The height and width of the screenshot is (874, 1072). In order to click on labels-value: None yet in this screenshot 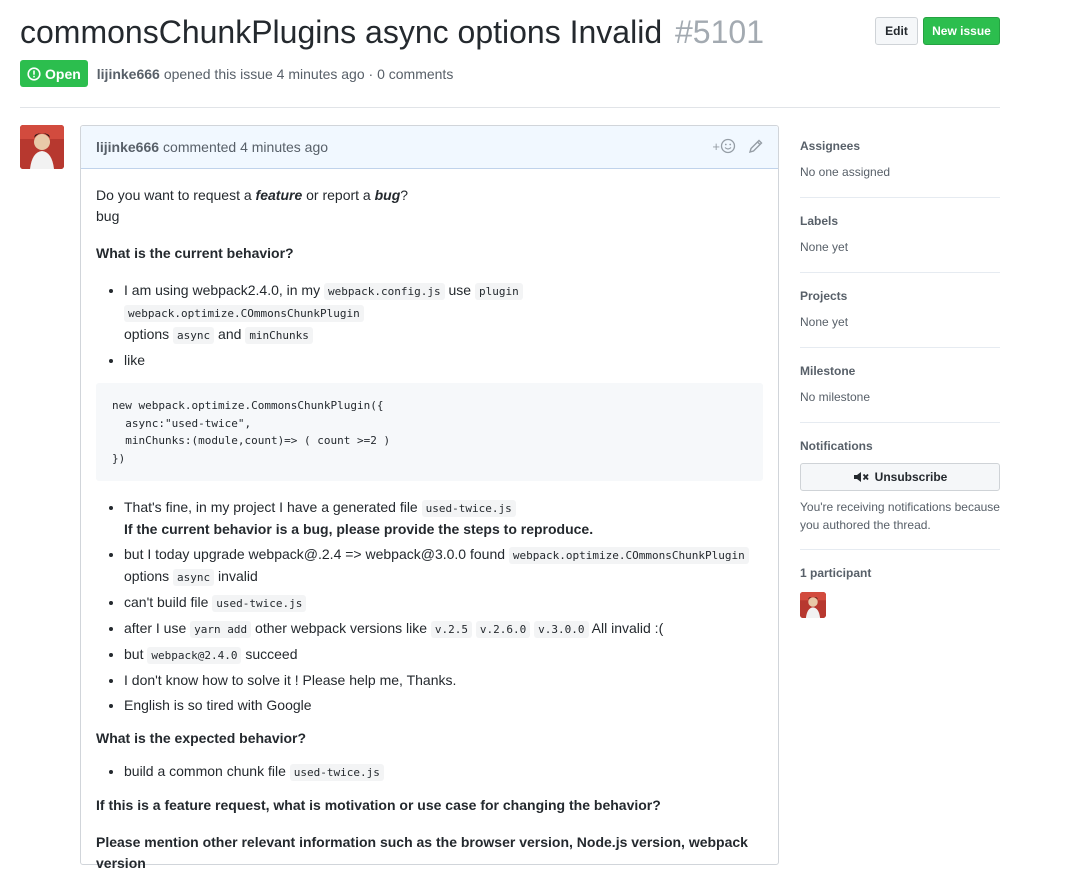, I will do `click(824, 247)`.